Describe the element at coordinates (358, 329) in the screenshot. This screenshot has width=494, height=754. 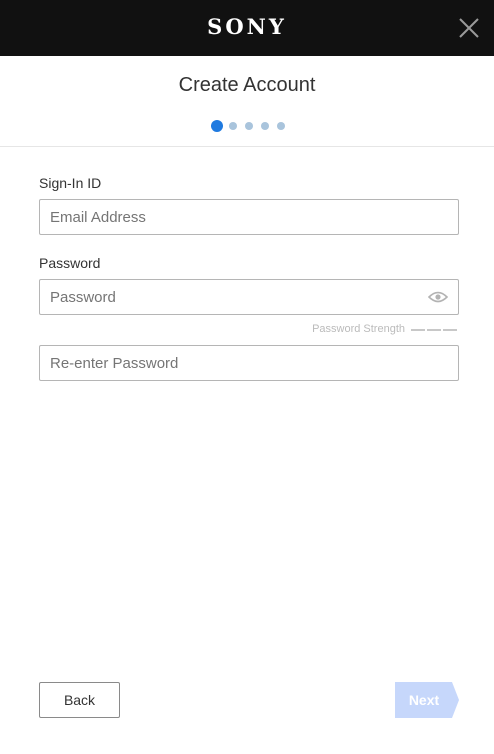
I see `password-strength-label: Password Strength` at that location.